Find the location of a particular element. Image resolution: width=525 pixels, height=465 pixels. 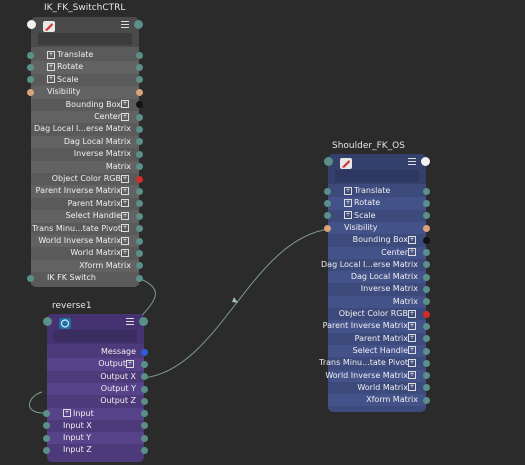

attribute-row: Trans Minu...tate Pivot+ is located at coordinates (87, 228).